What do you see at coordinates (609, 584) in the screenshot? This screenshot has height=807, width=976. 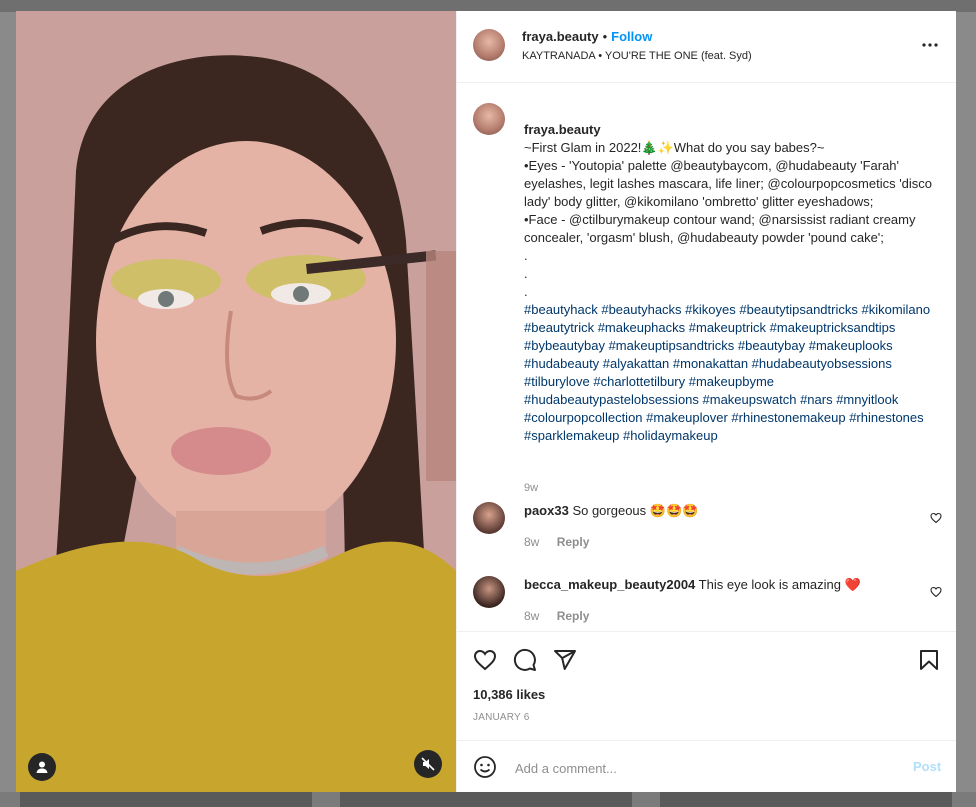 I see `comment-username: becca_makeup_beauty2004` at bounding box center [609, 584].